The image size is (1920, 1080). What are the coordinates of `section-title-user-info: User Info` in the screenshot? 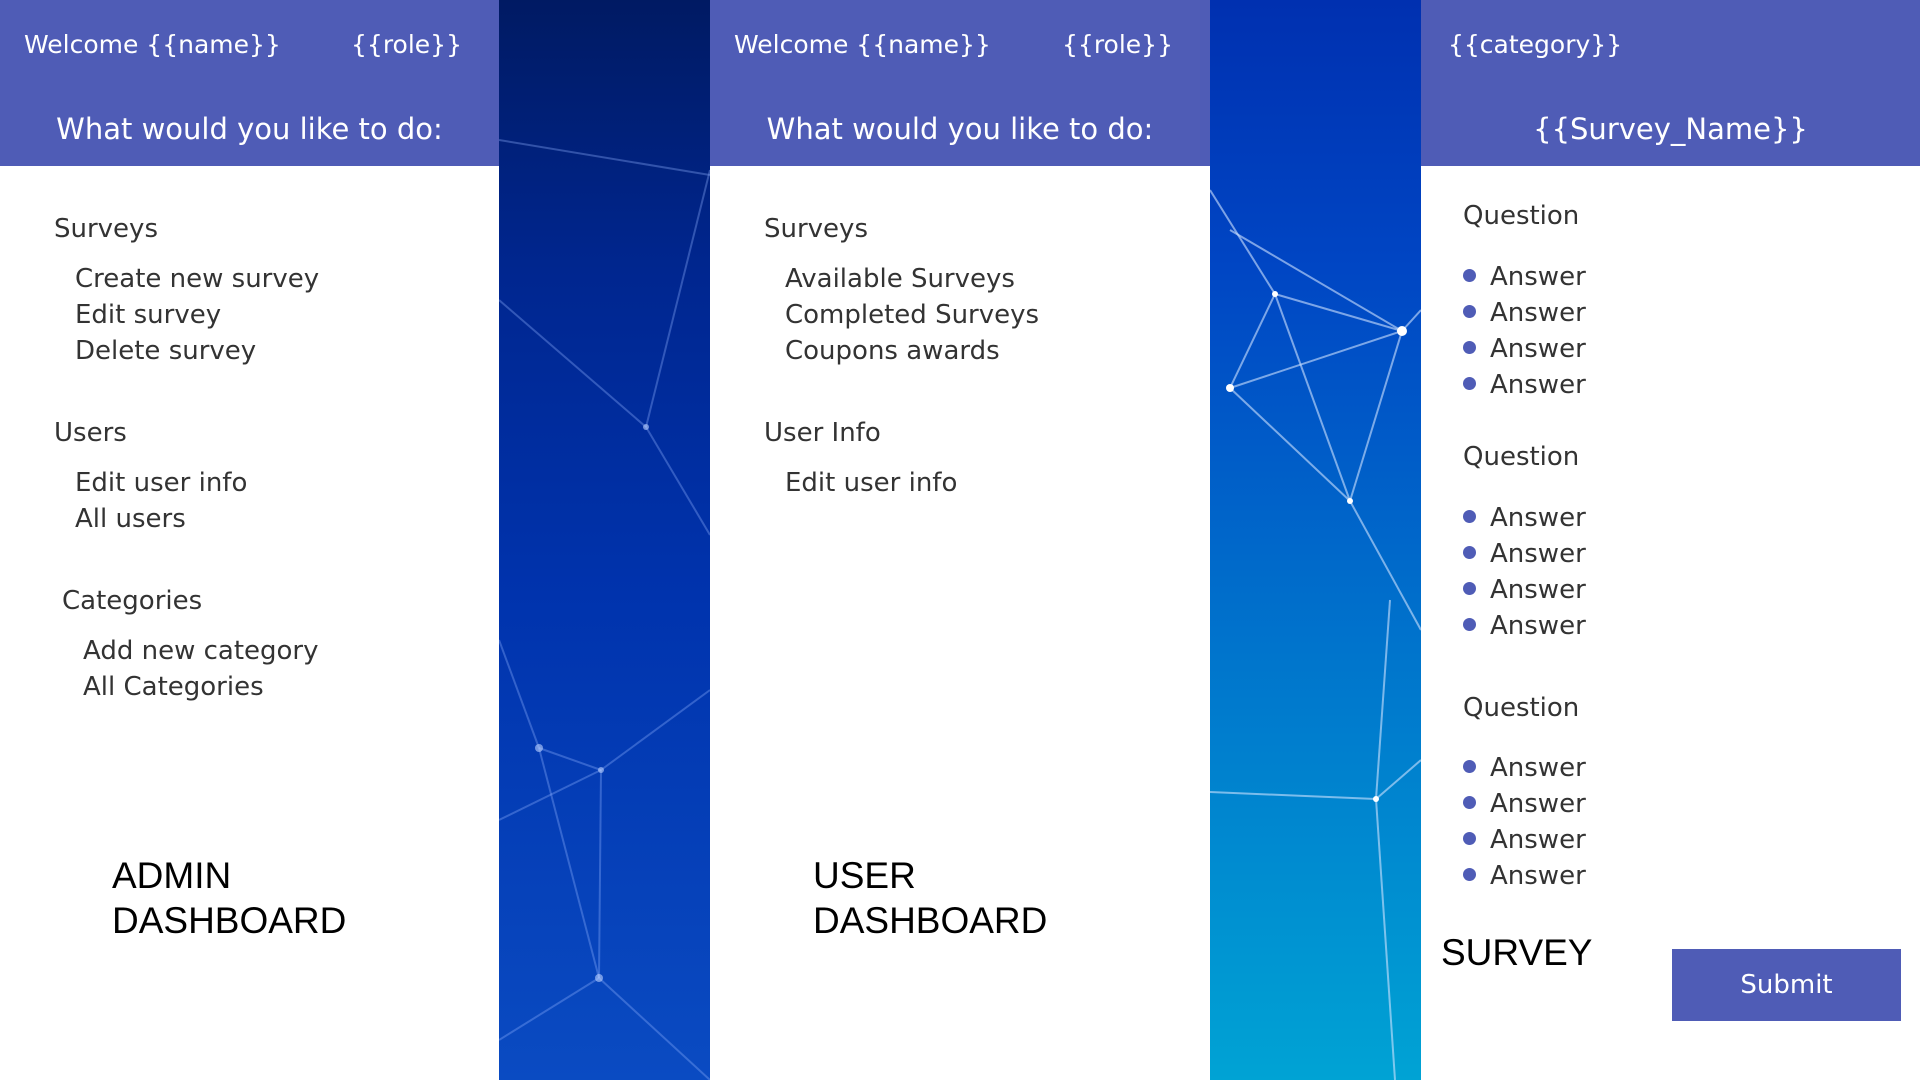 It's located at (822, 433).